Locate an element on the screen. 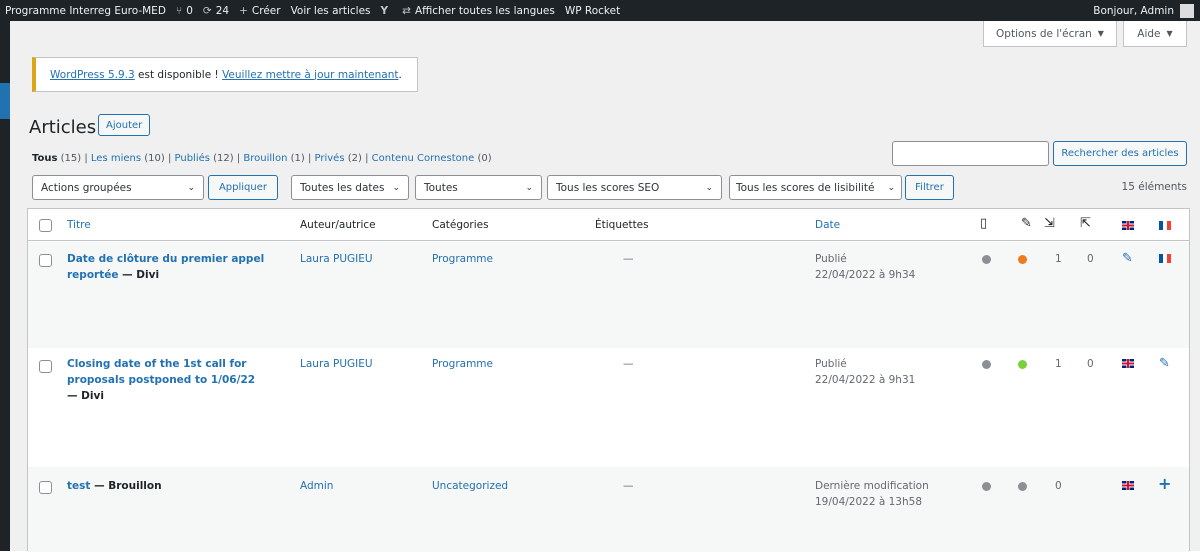 This screenshot has width=1200, height=552. filter-draft-count: (1) is located at coordinates (297, 158).